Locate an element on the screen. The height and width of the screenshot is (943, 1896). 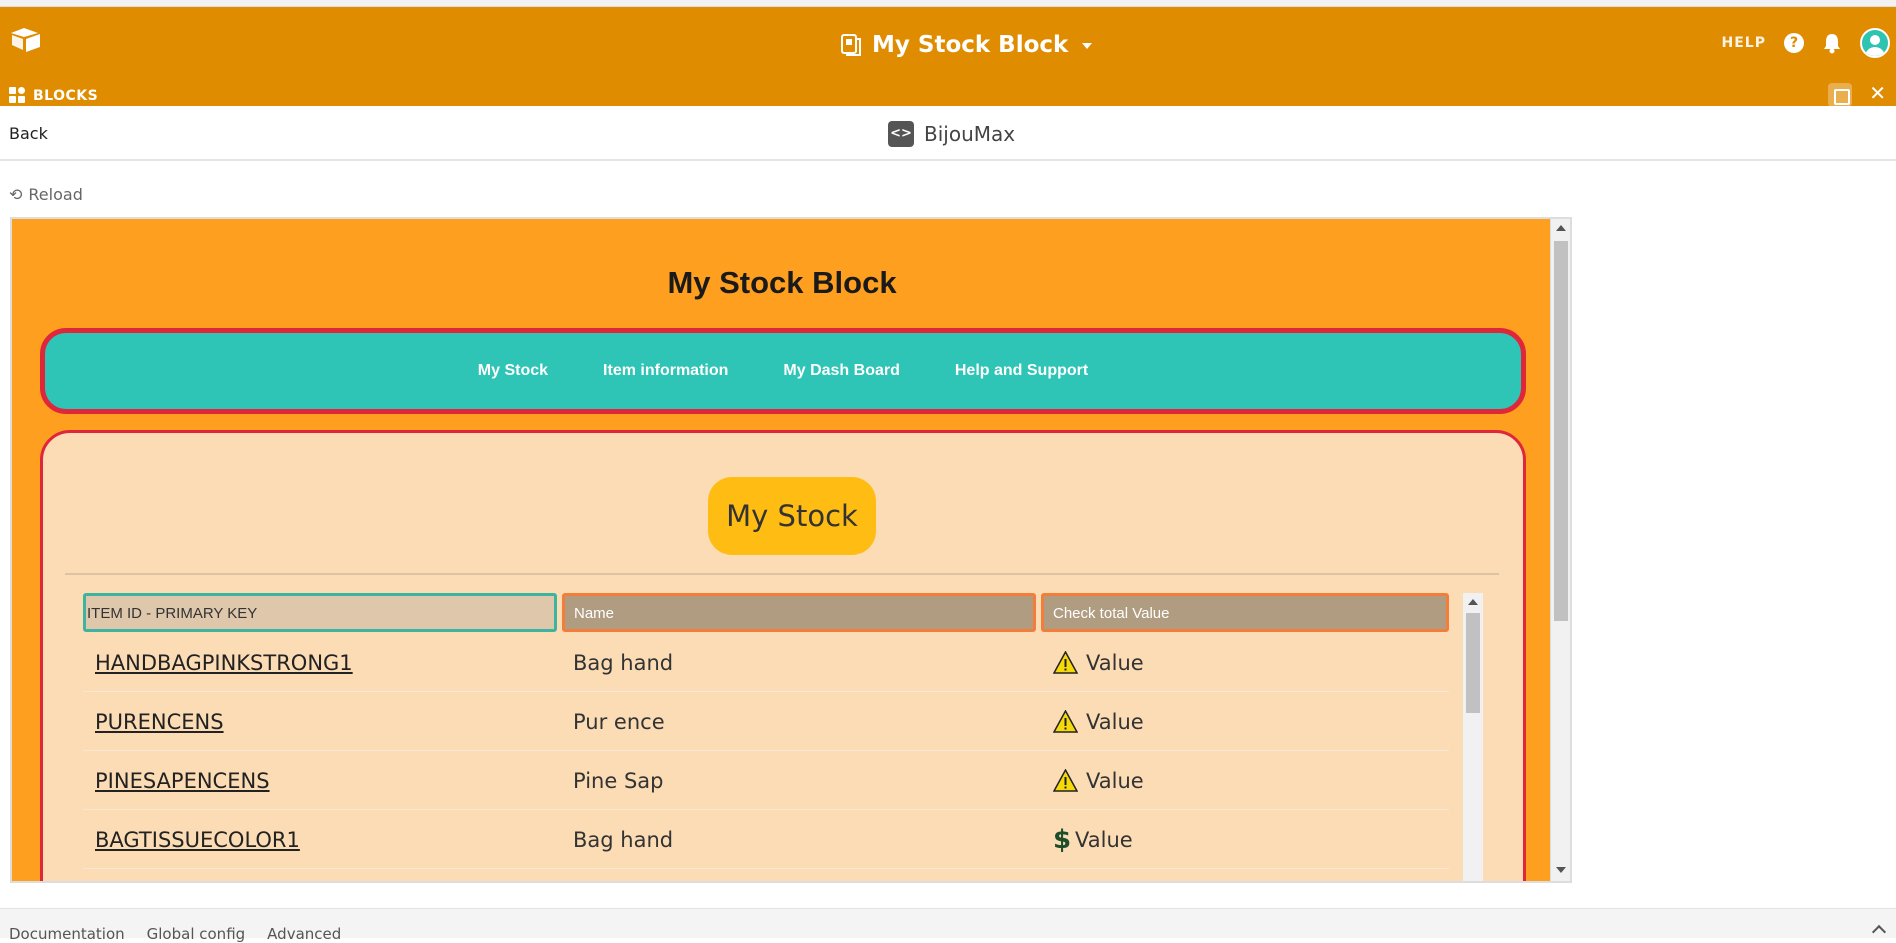
item-id-link: HANDBAGPINKSTRONG1 is located at coordinates (224, 663).